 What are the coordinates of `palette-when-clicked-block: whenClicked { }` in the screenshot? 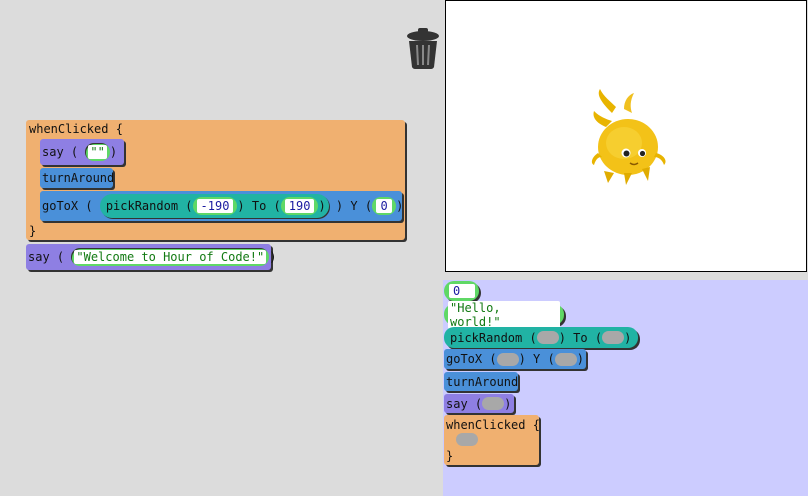 It's located at (492, 440).